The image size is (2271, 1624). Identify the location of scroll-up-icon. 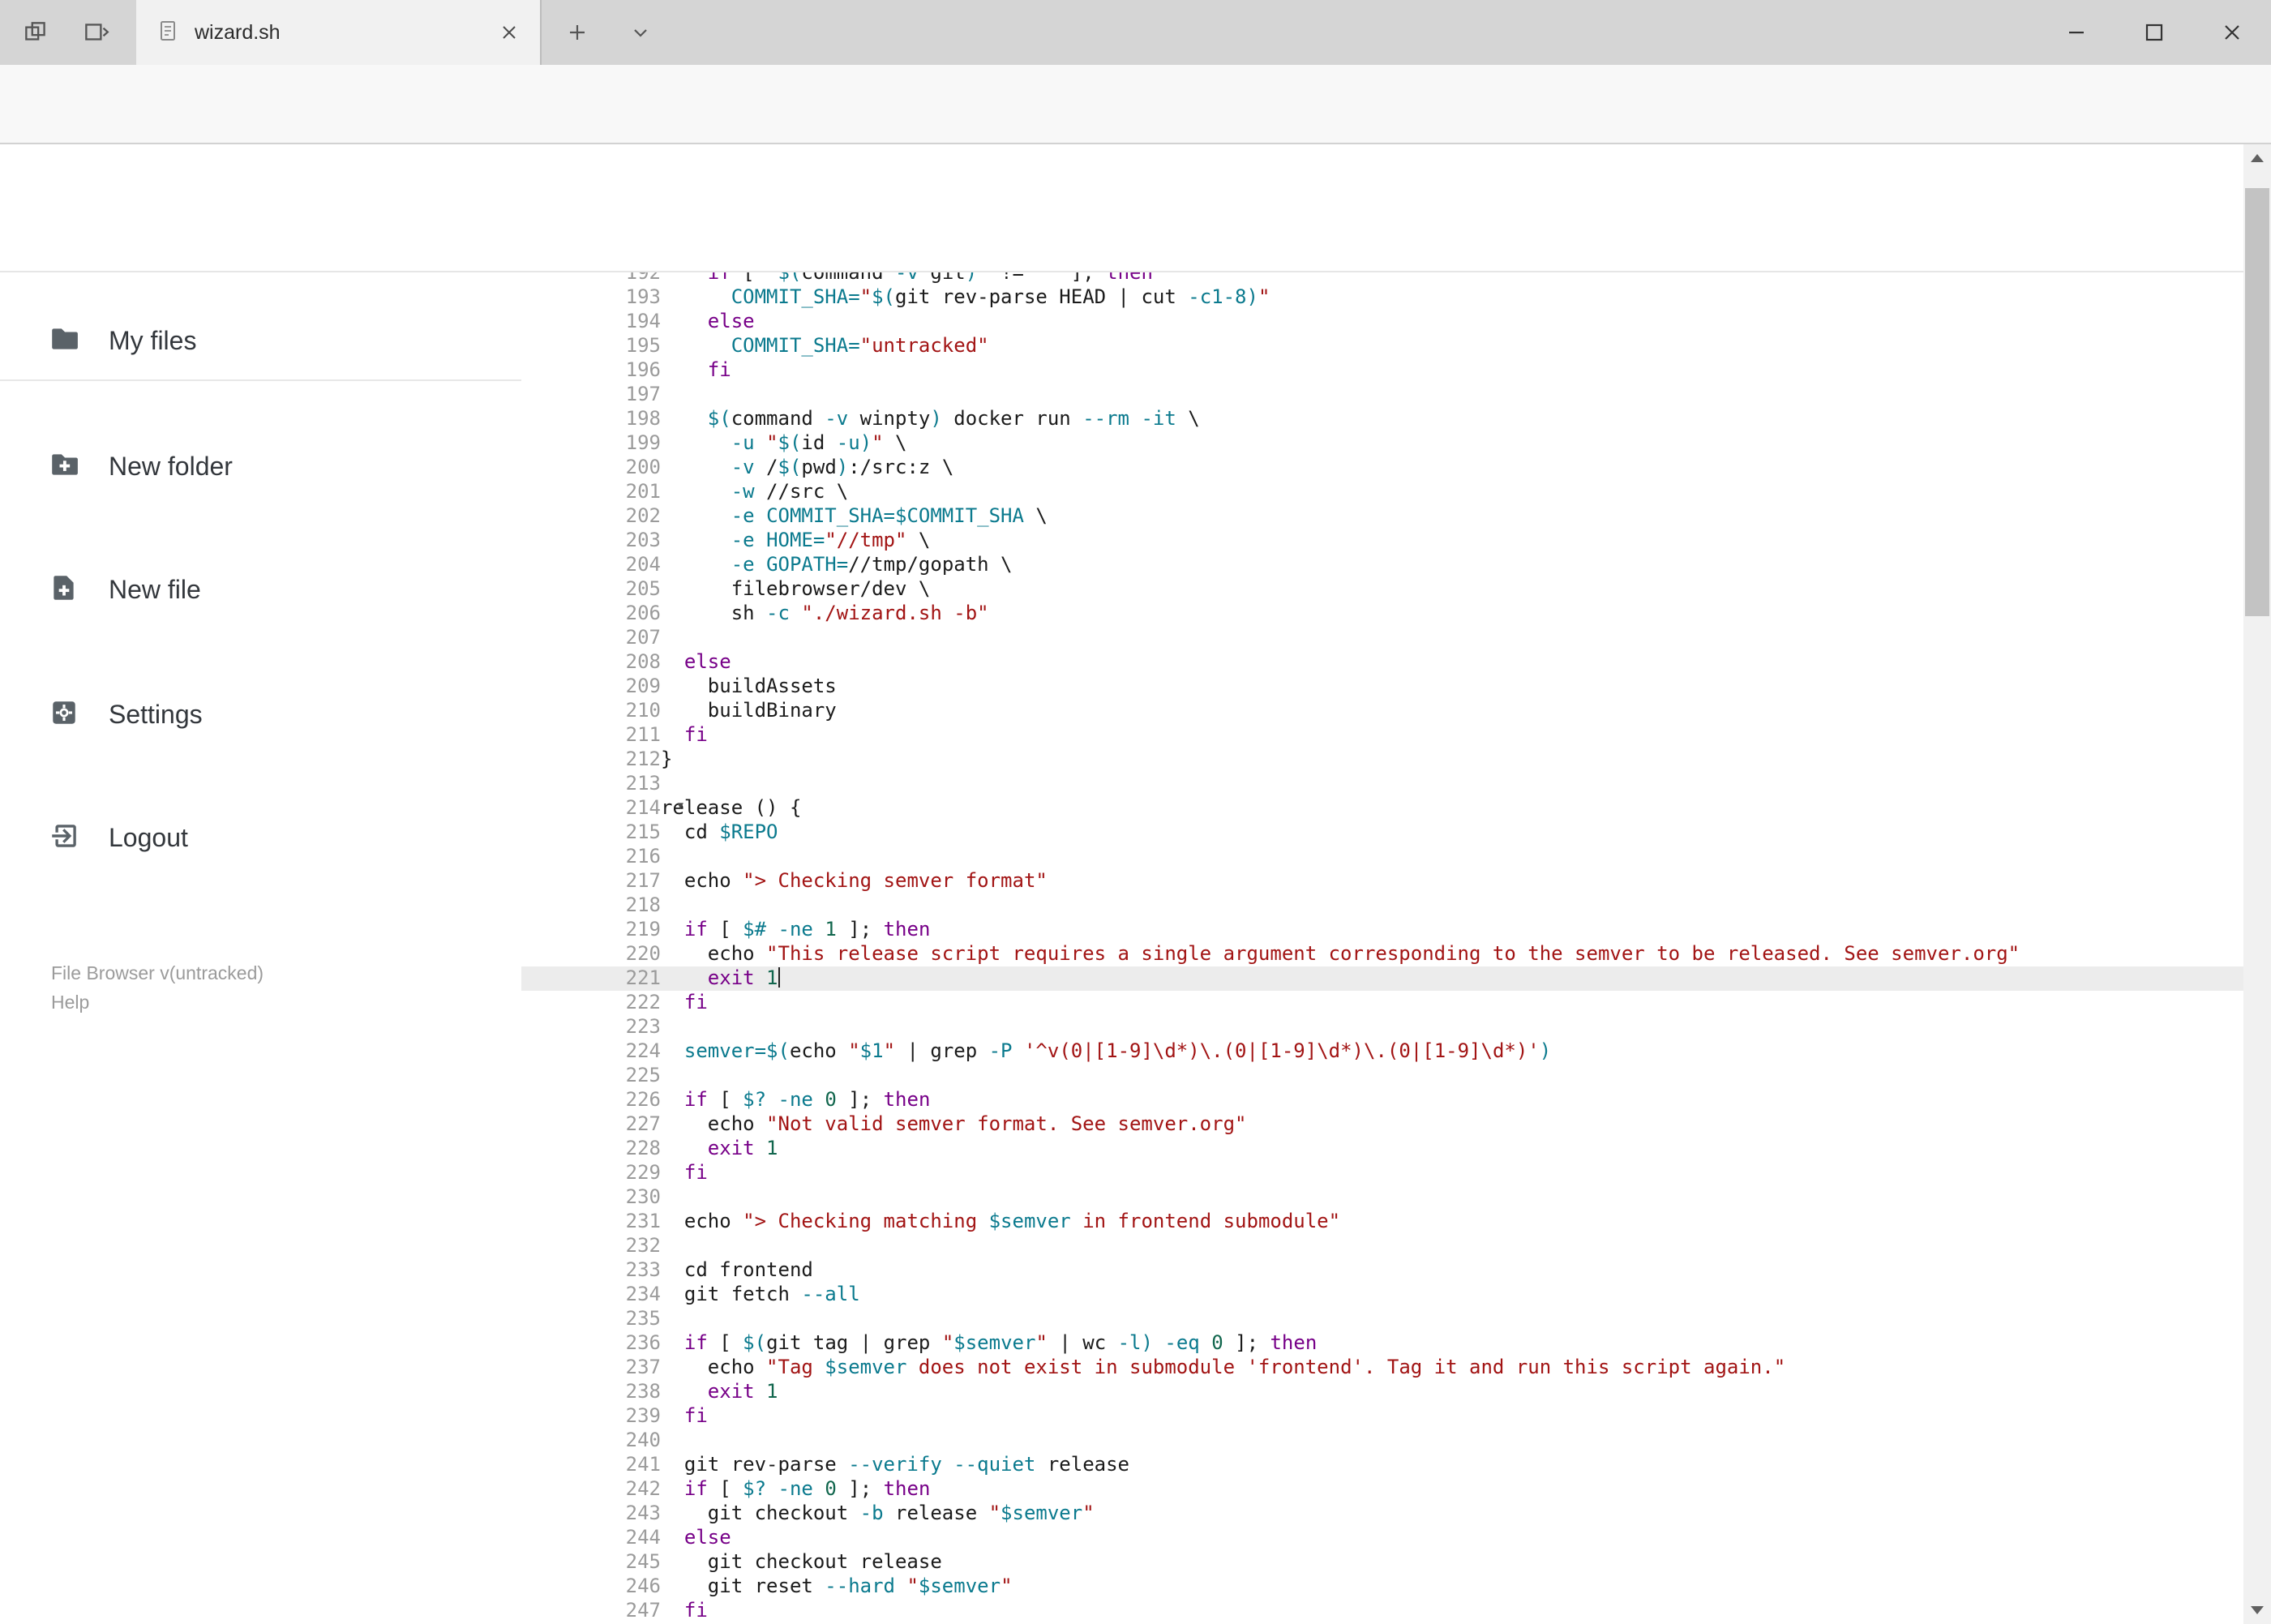
(2257, 158).